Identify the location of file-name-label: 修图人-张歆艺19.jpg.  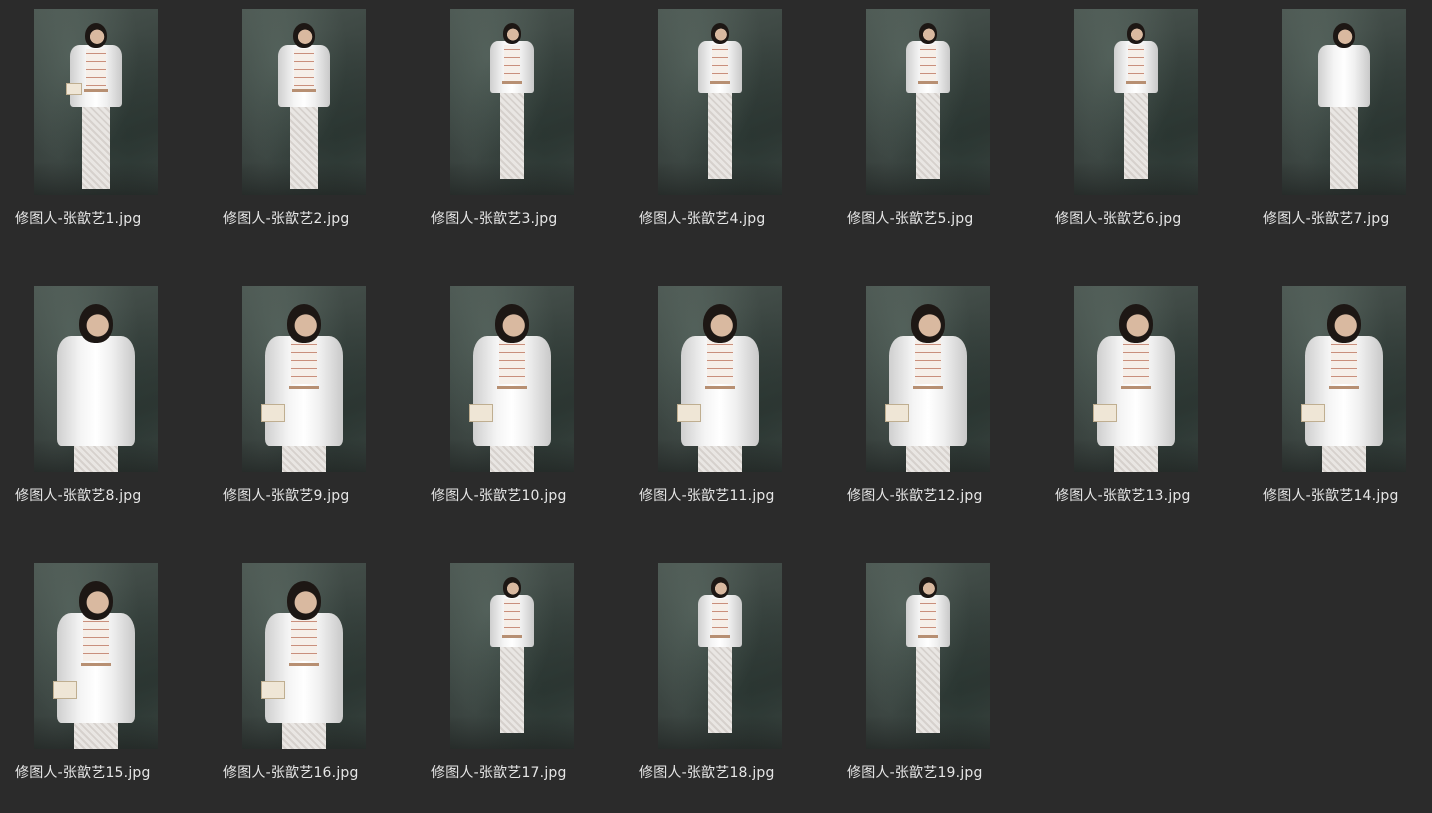
(947, 773).